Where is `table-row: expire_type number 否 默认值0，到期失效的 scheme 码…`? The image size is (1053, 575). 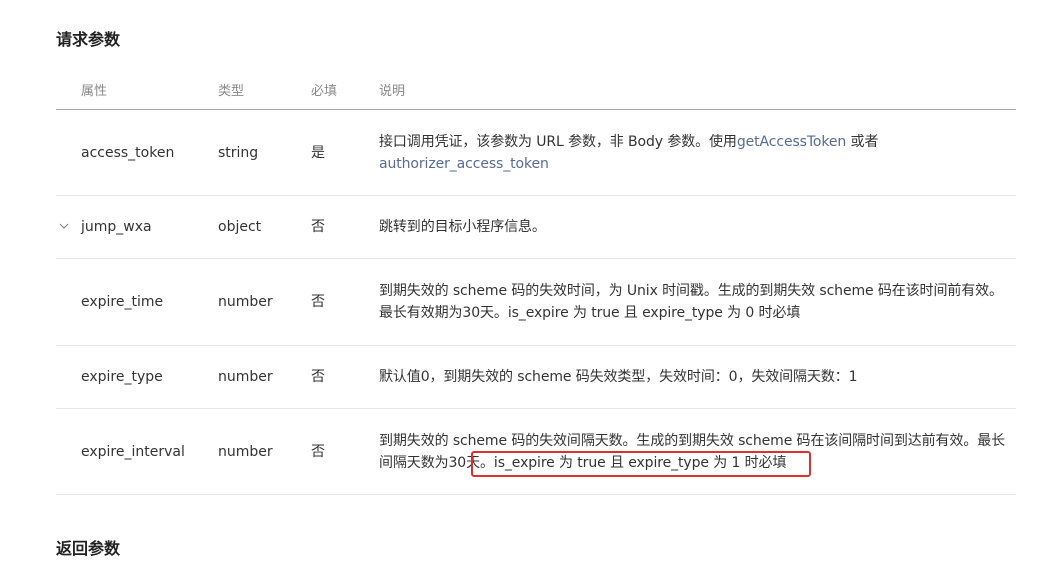
table-row: expire_type number 否 默认值0，到期失效的 scheme 码… is located at coordinates (536, 377).